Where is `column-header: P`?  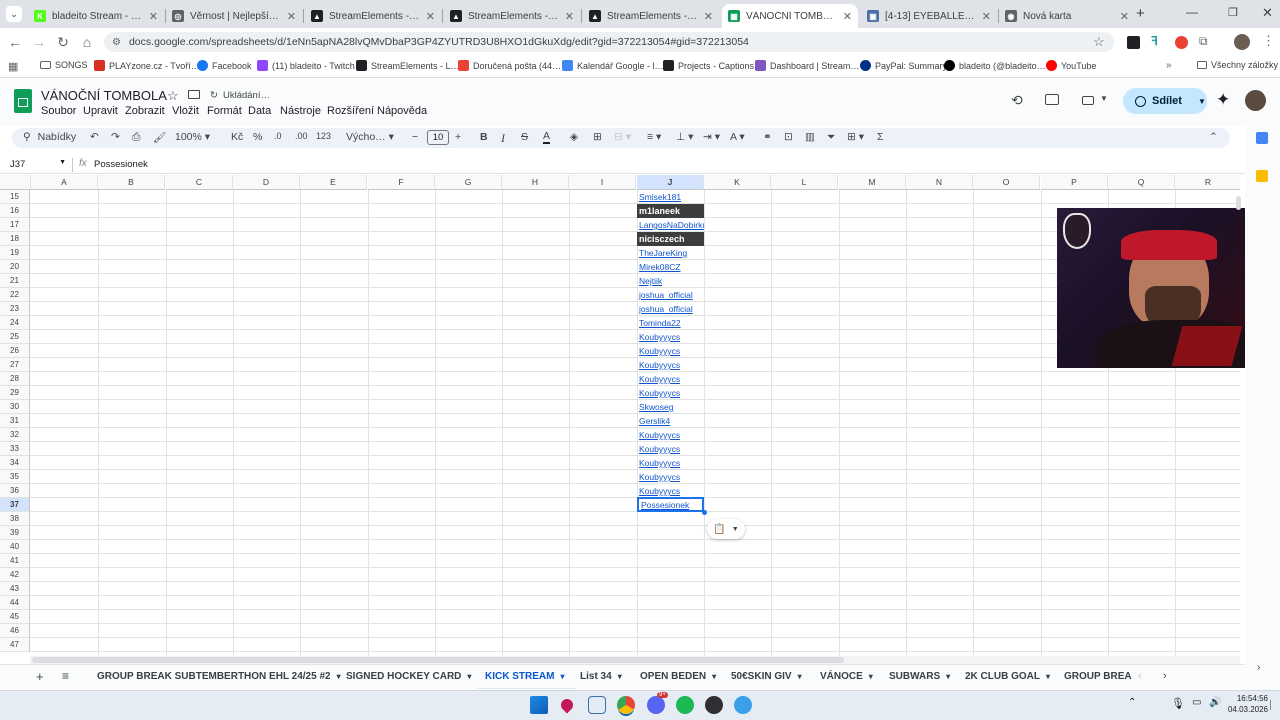
column-header: P is located at coordinates (1074, 182).